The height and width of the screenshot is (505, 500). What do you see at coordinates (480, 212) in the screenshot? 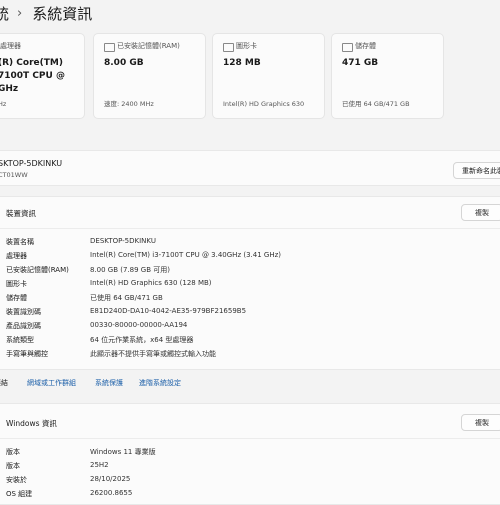
I see `copy-device-spec-button: 複製` at bounding box center [480, 212].